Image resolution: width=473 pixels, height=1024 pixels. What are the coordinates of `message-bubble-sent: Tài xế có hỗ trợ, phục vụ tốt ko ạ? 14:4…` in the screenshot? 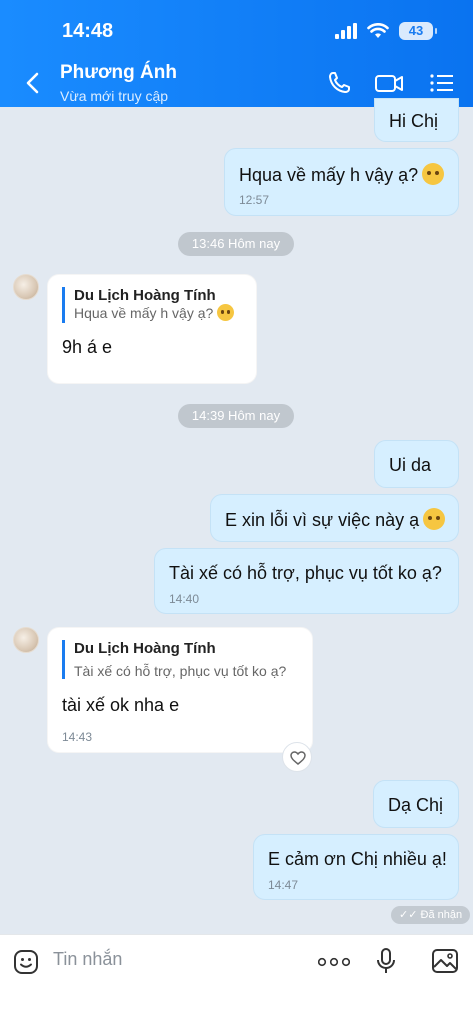 It's located at (306, 581).